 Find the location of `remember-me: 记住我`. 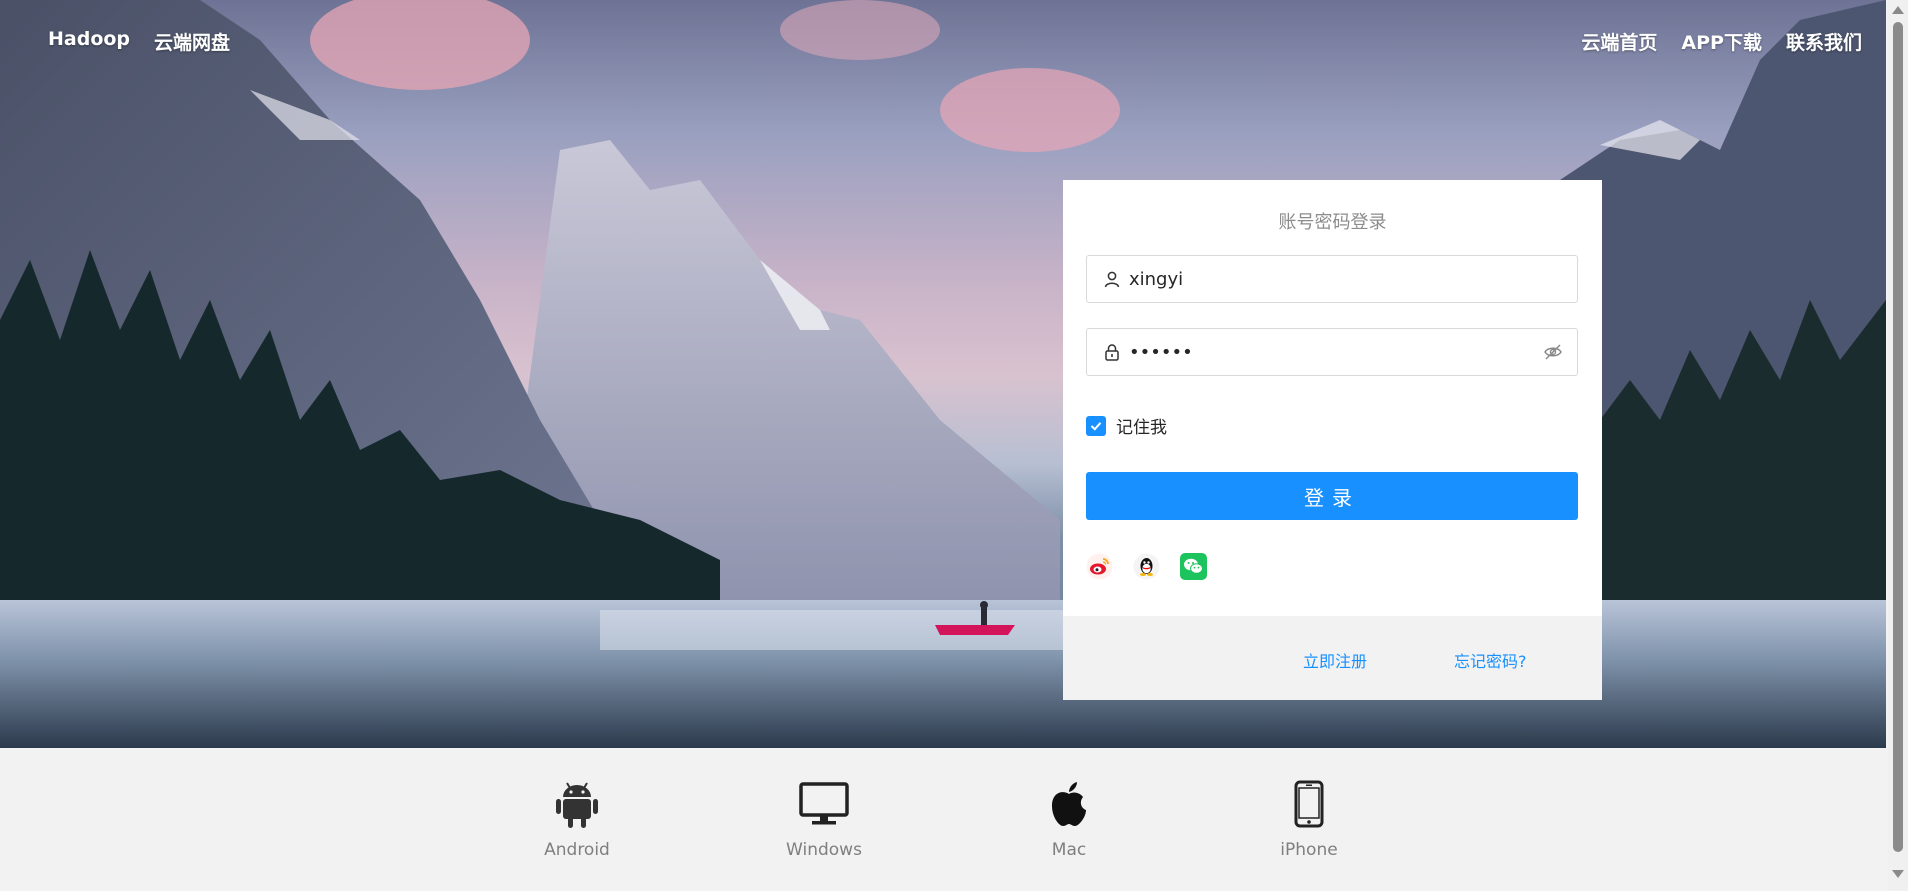

remember-me: 记住我 is located at coordinates (1126, 425).